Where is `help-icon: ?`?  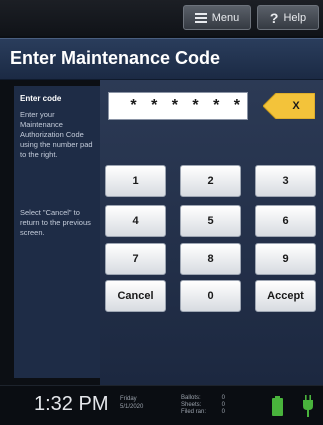
help-icon: ? is located at coordinates (274, 17).